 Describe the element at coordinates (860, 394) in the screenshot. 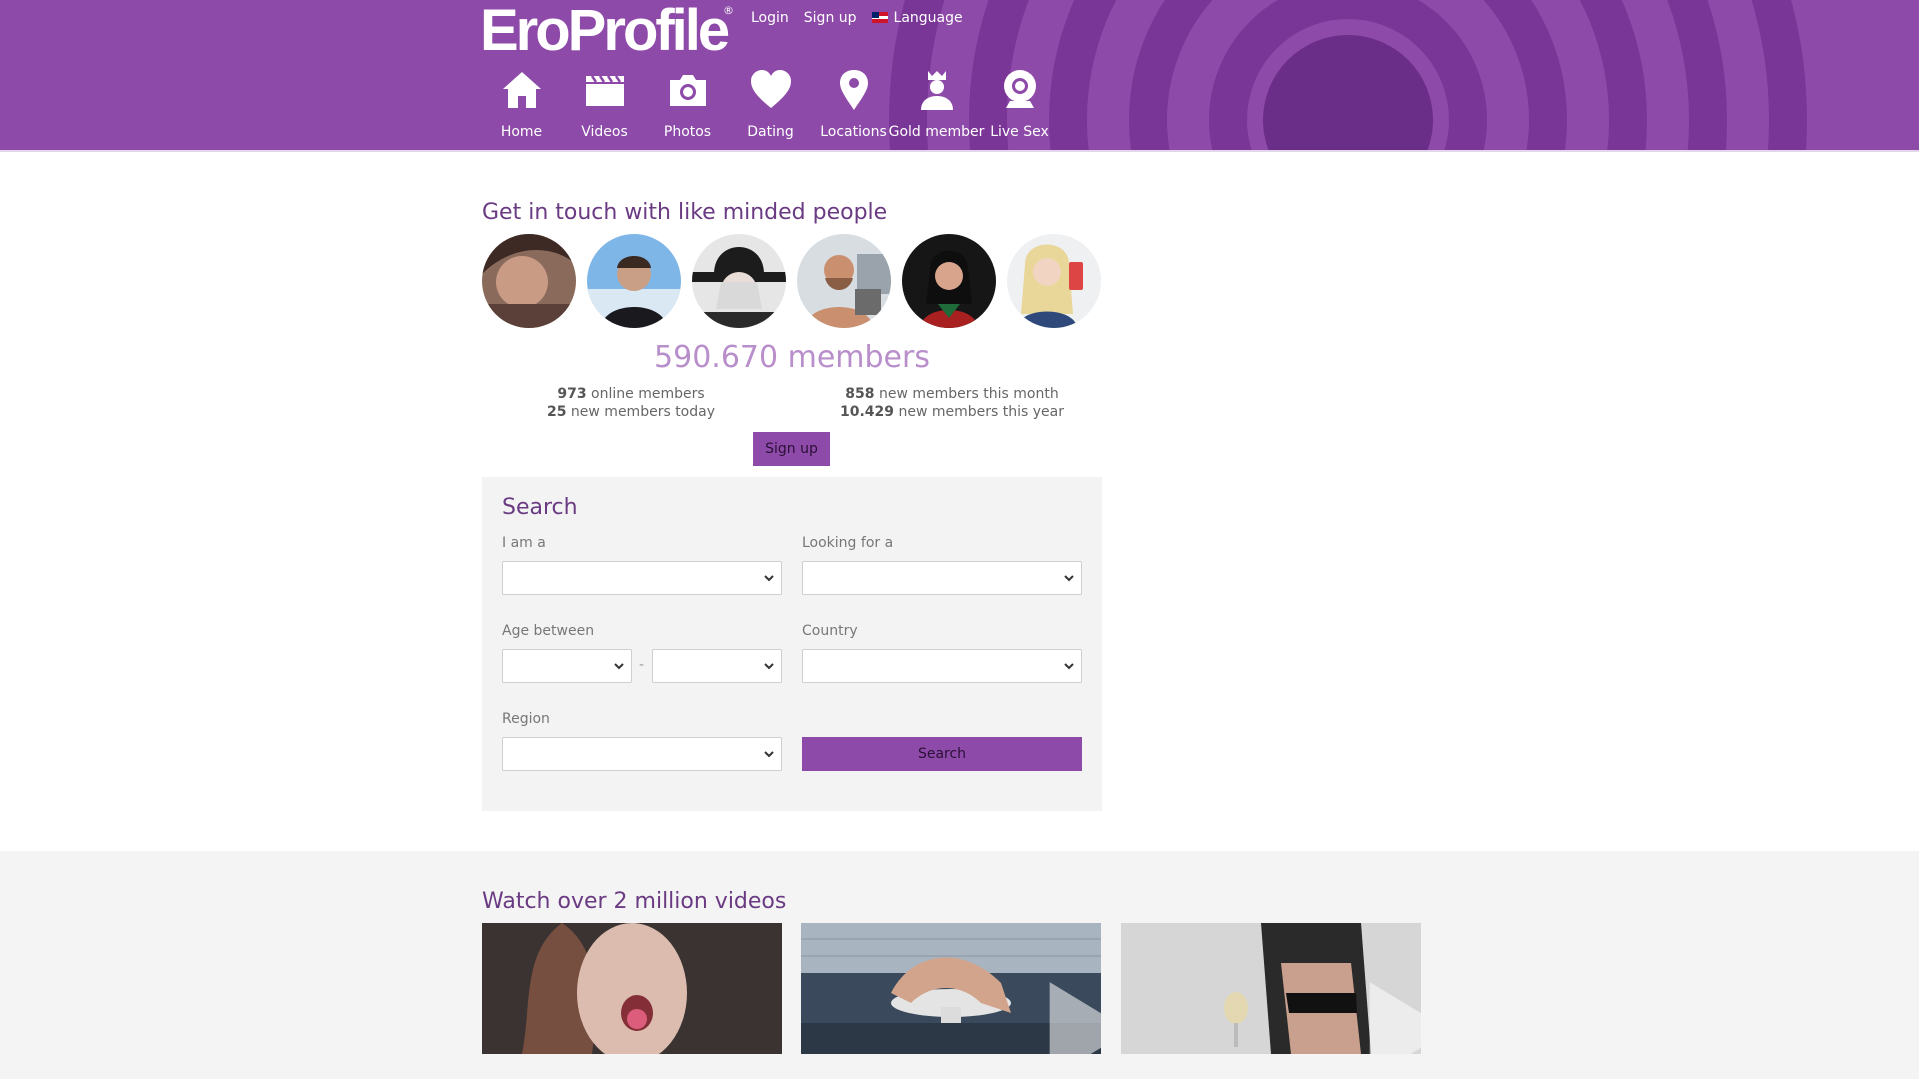

I see `month-count: 858` at that location.